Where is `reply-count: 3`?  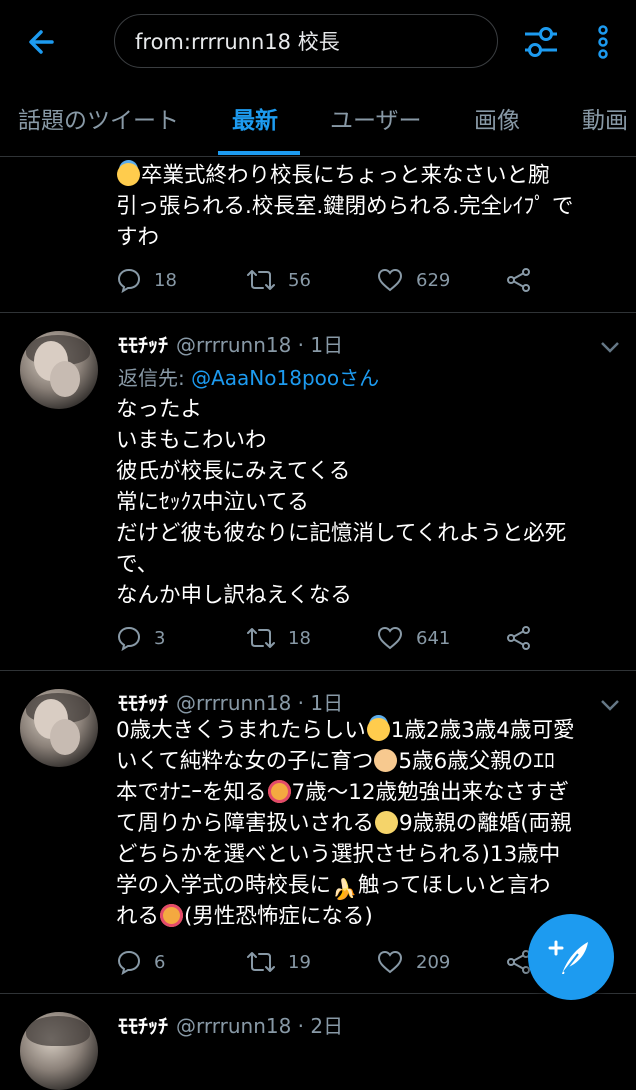 reply-count: 3 is located at coordinates (160, 638).